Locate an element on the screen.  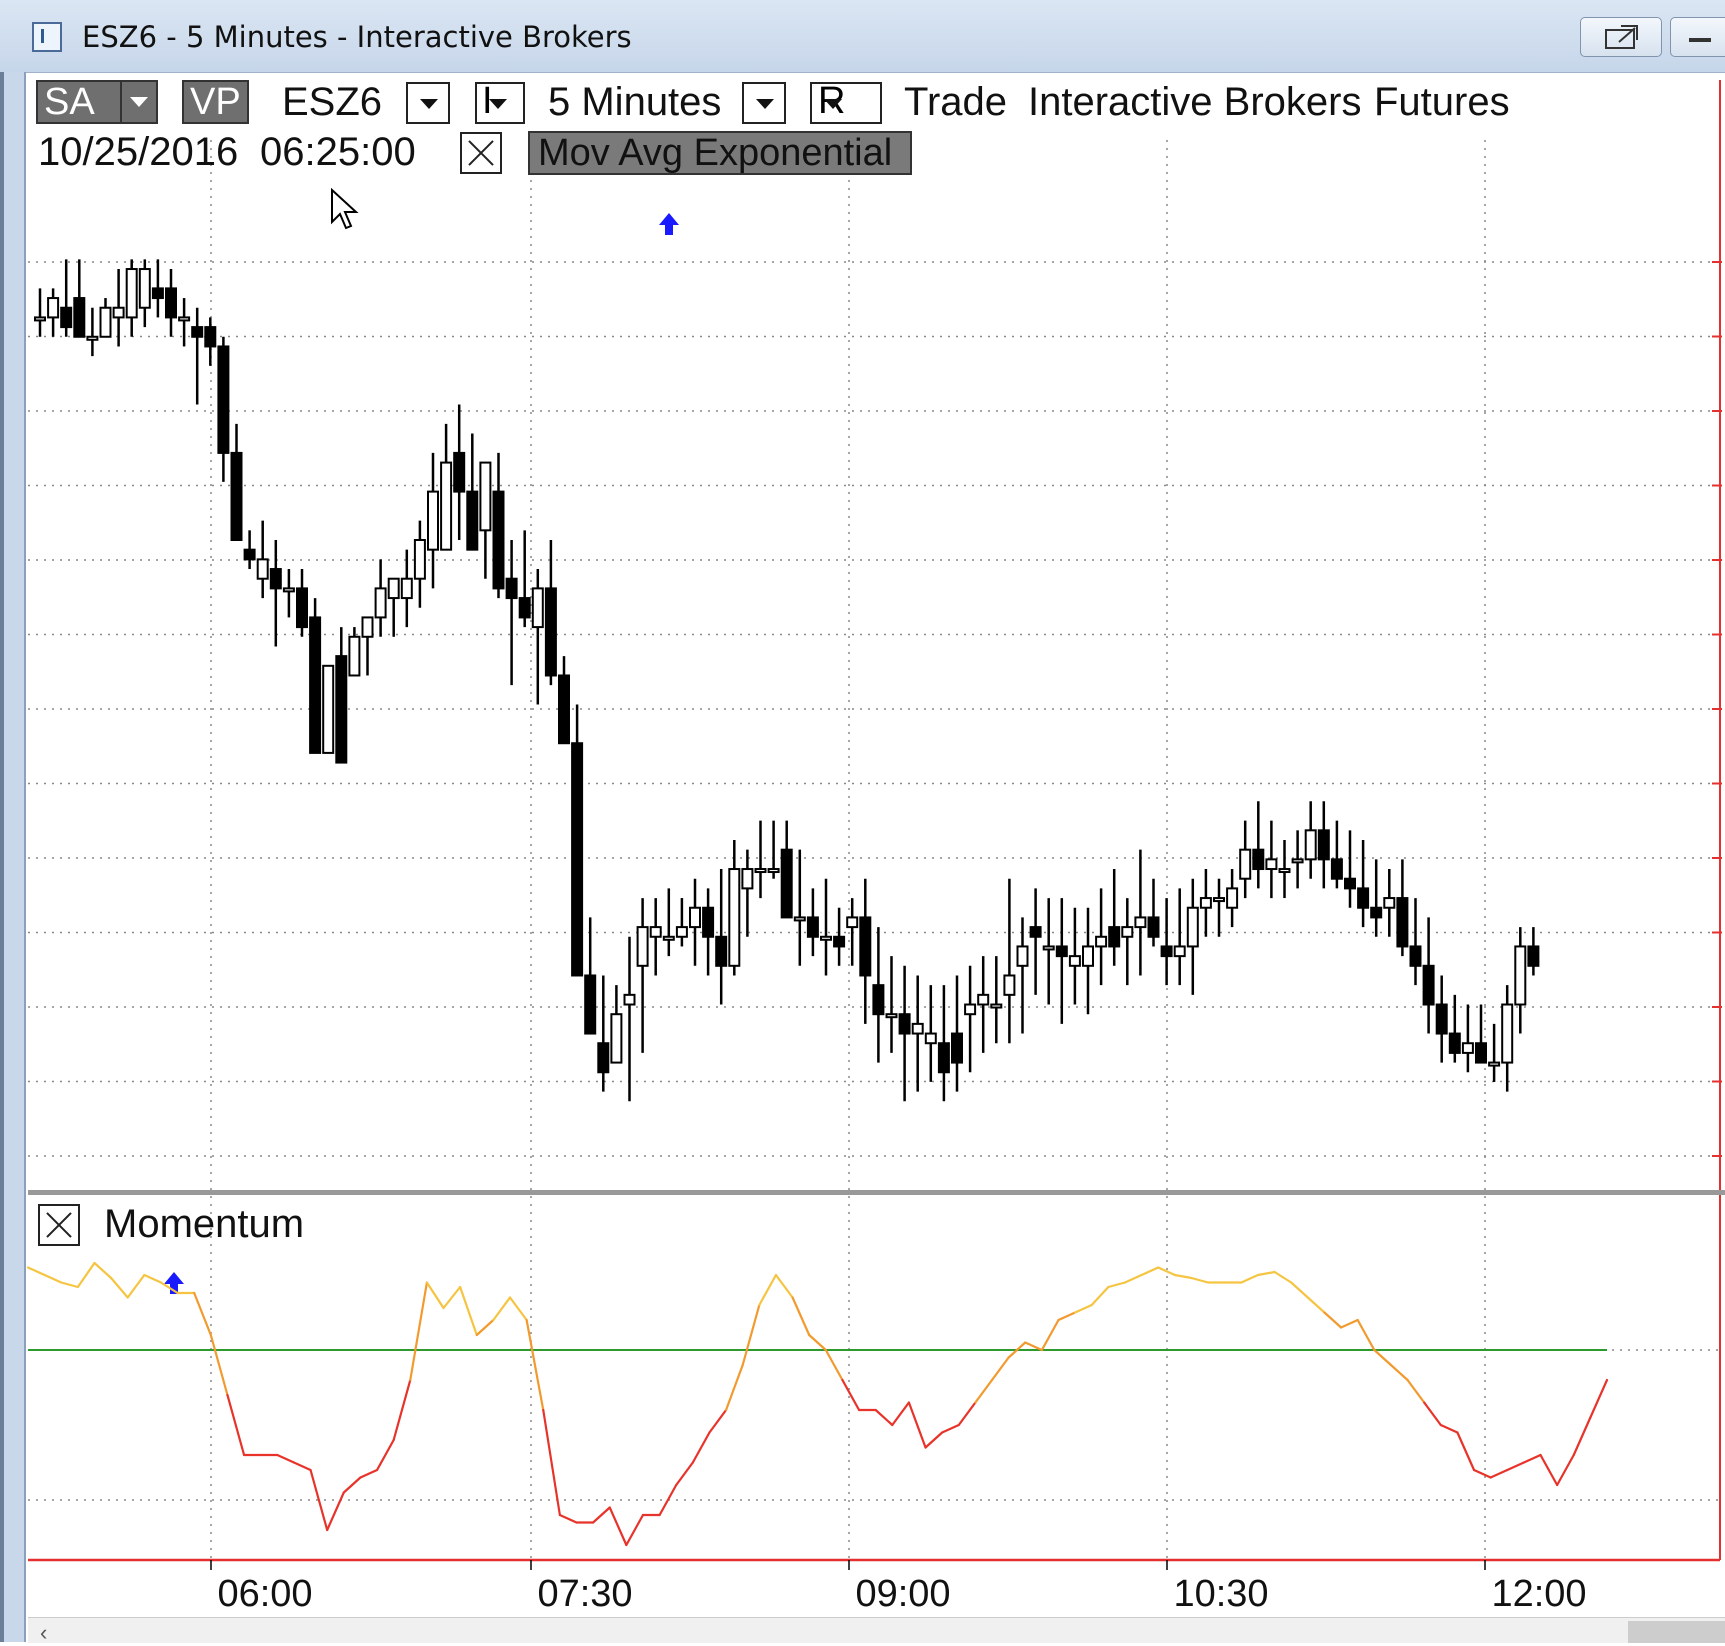
vp-button: VP is located at coordinates (215, 102).